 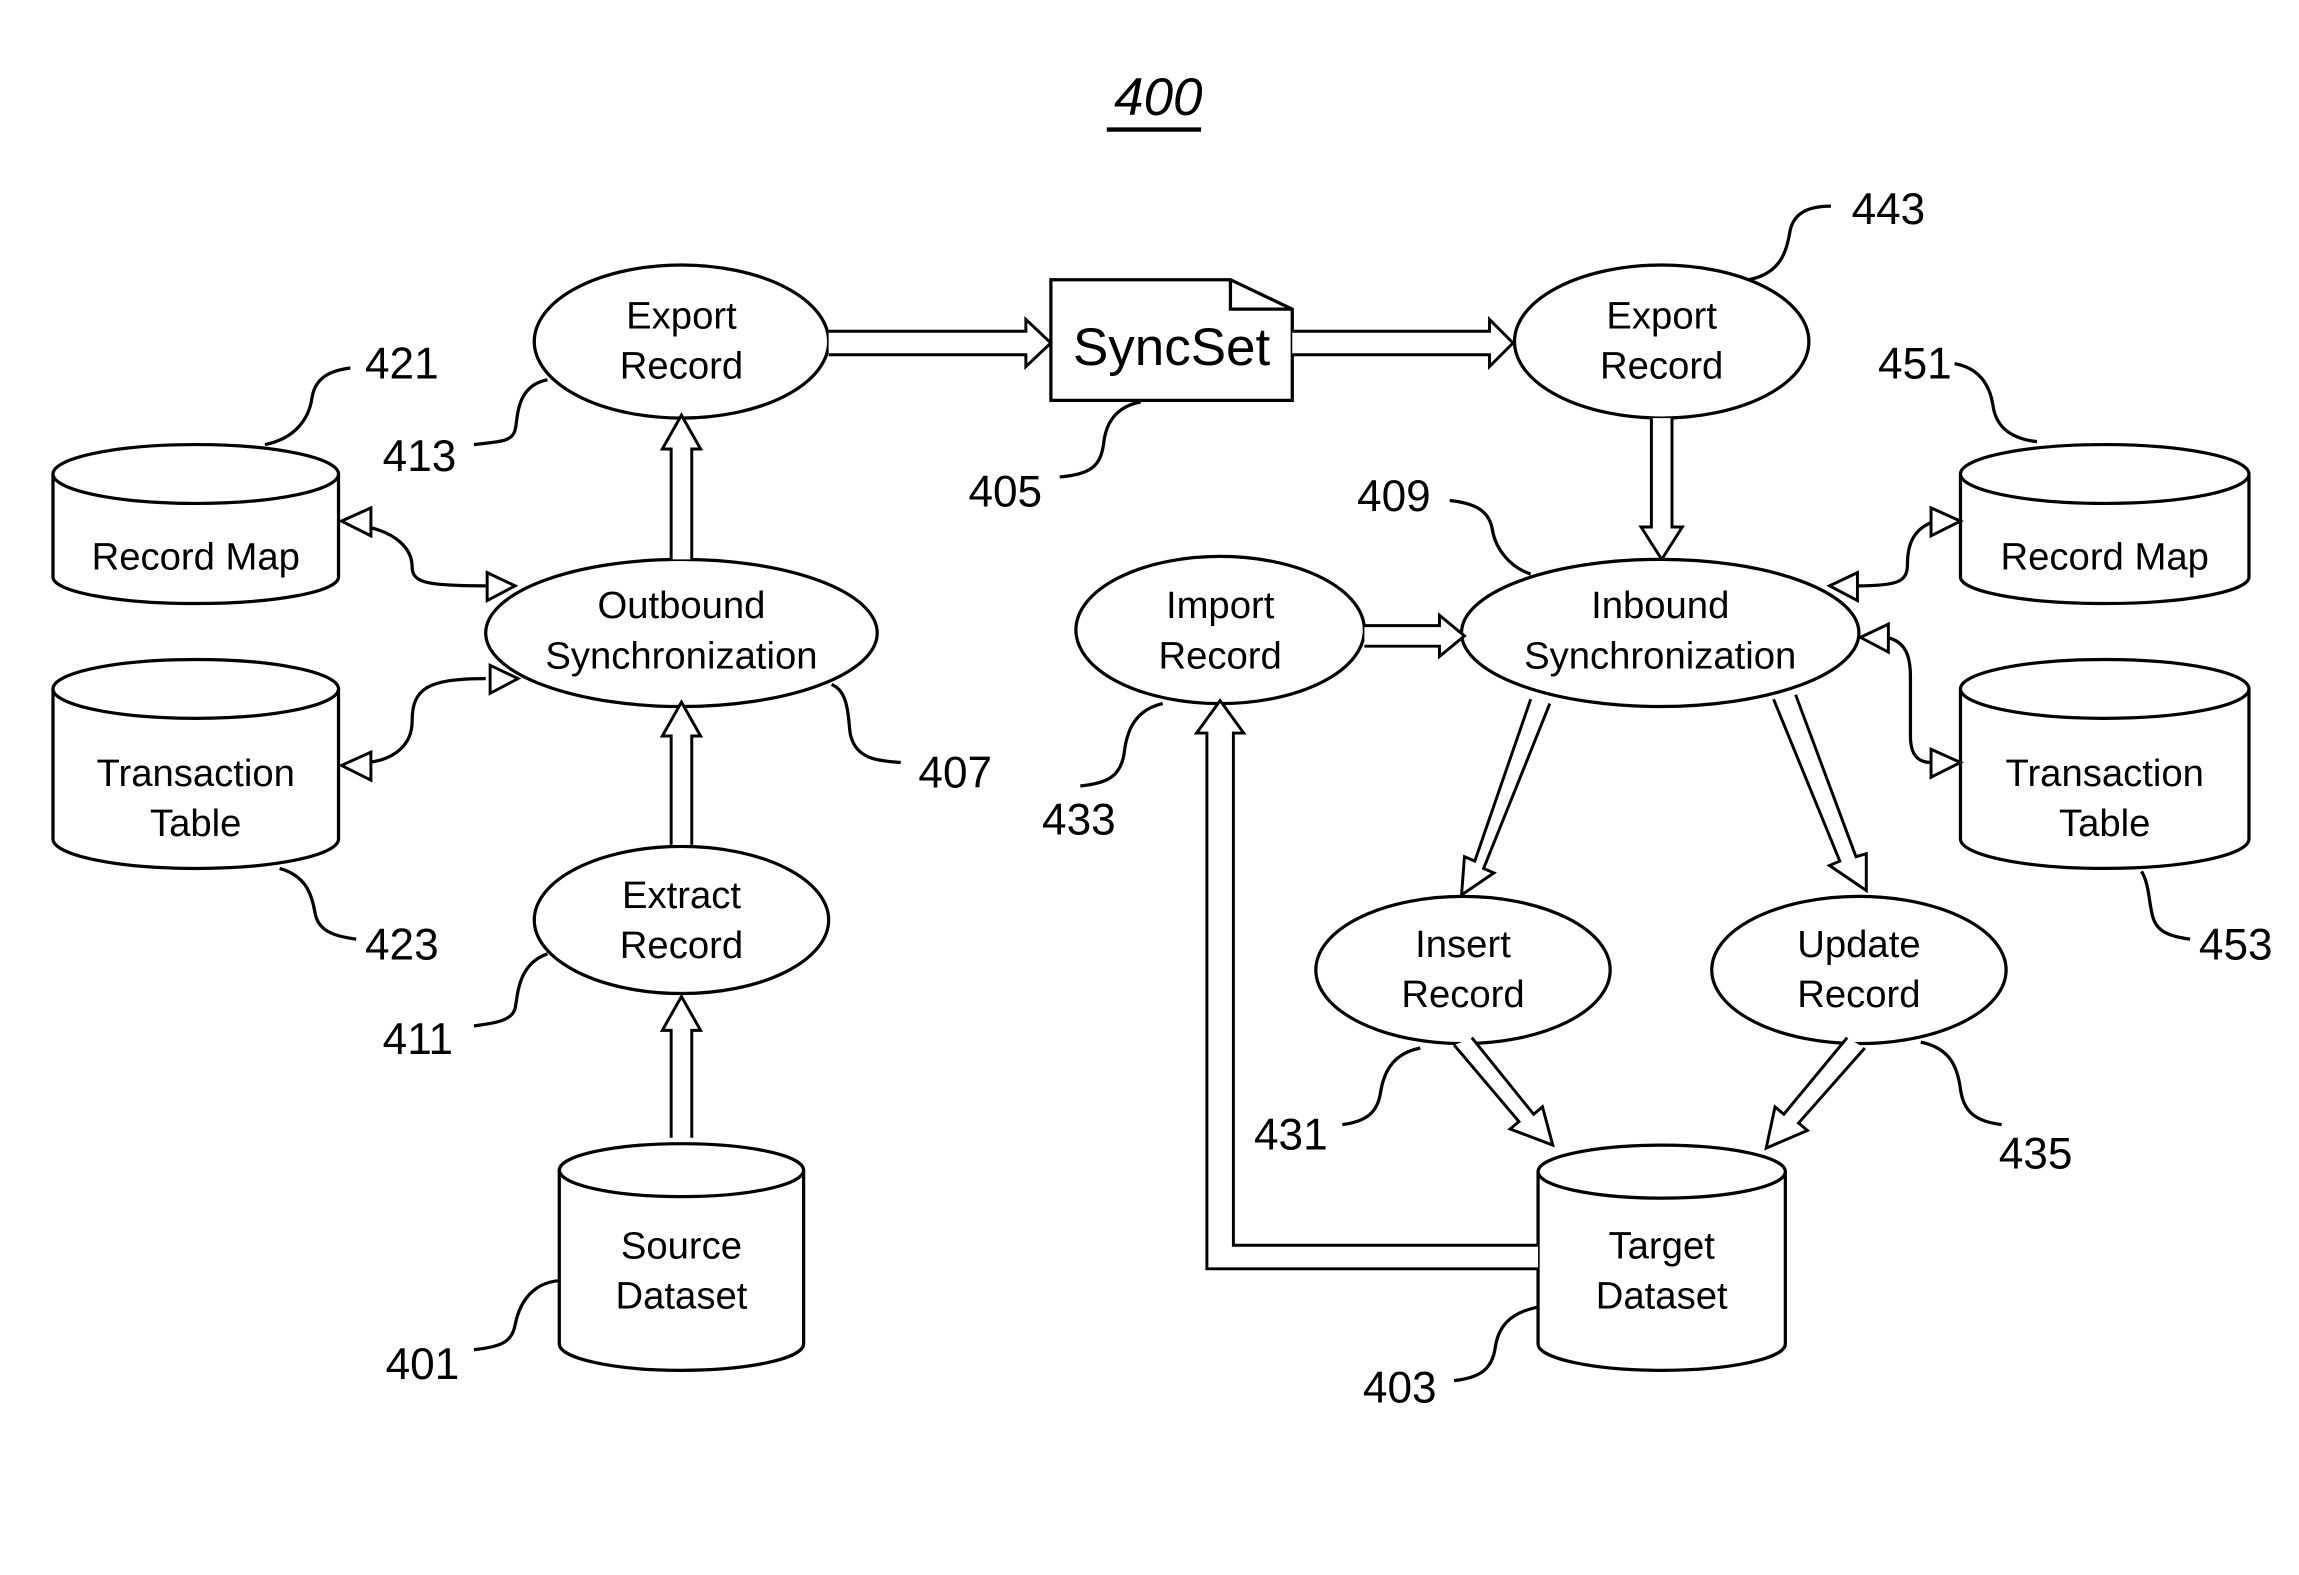 I want to click on import-record-ellipse, so click(x=1220, y=630).